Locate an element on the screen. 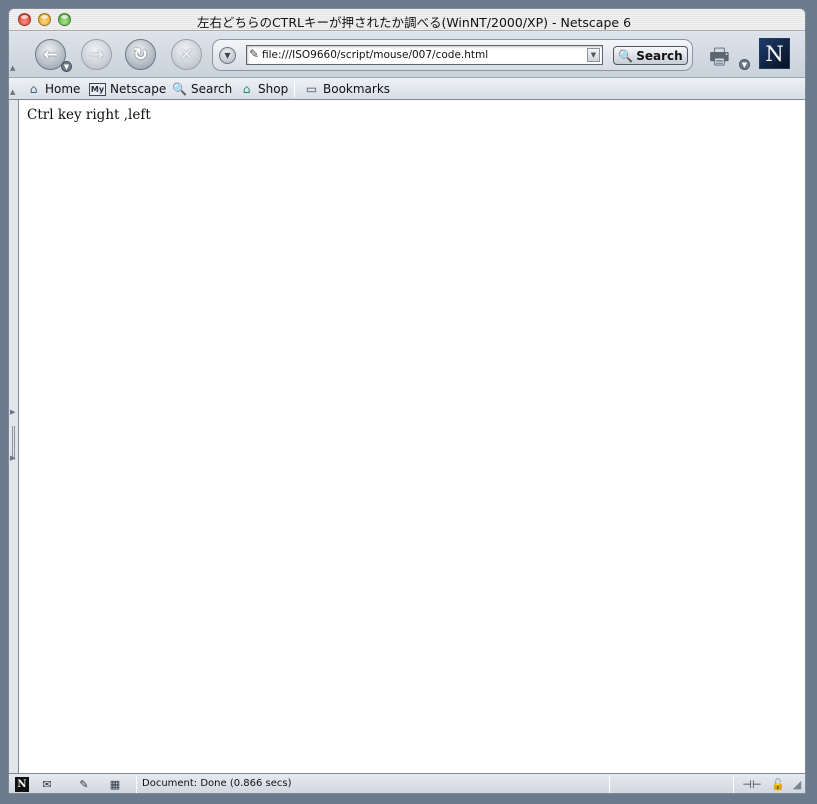  personal-item-label: Shop is located at coordinates (273, 89).